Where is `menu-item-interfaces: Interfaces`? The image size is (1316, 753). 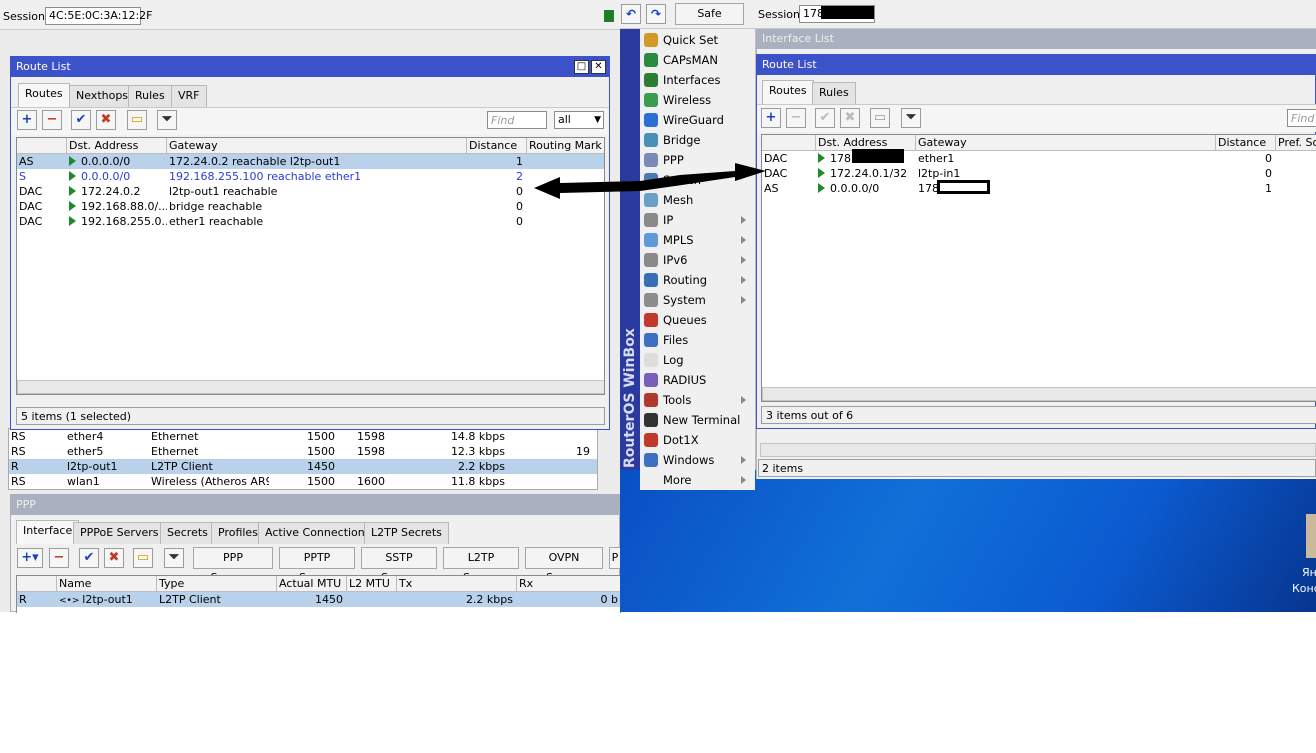
menu-item-interfaces: Interfaces is located at coordinates (697, 80).